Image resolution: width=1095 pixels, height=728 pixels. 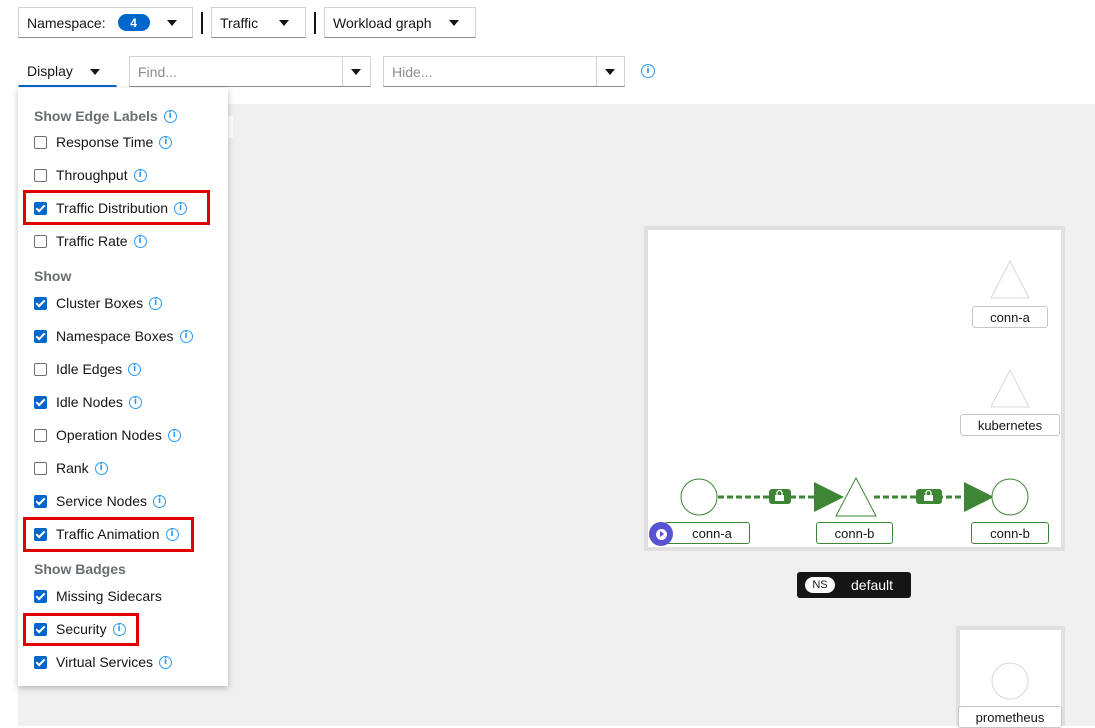 What do you see at coordinates (109, 596) in the screenshot?
I see `option-label: Missing Sidecars` at bounding box center [109, 596].